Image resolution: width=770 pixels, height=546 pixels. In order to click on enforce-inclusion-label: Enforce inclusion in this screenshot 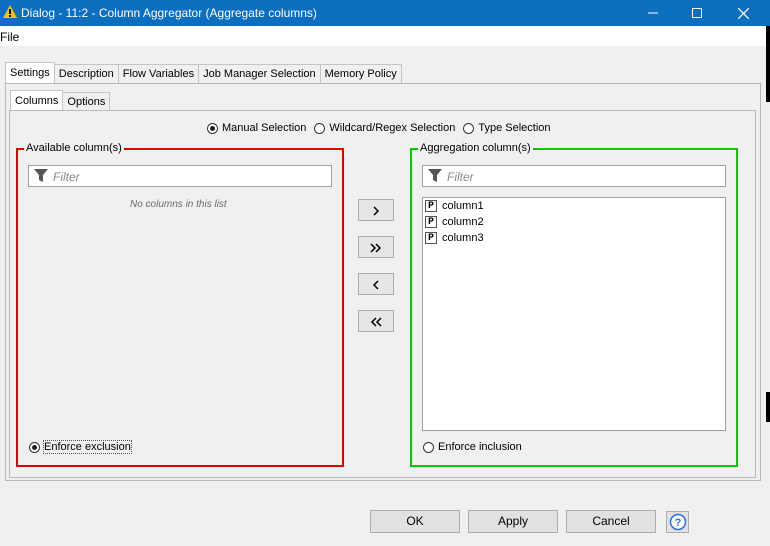, I will do `click(480, 447)`.